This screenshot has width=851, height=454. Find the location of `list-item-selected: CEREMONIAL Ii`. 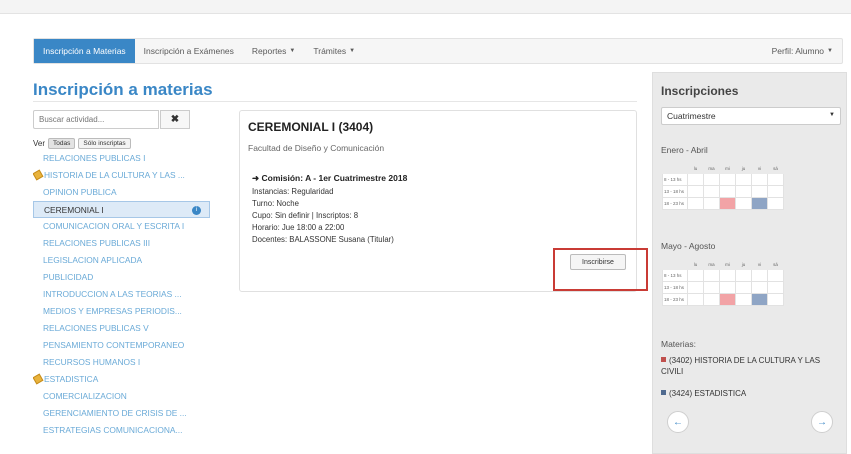

list-item-selected: CEREMONIAL Ii is located at coordinates (121, 209).